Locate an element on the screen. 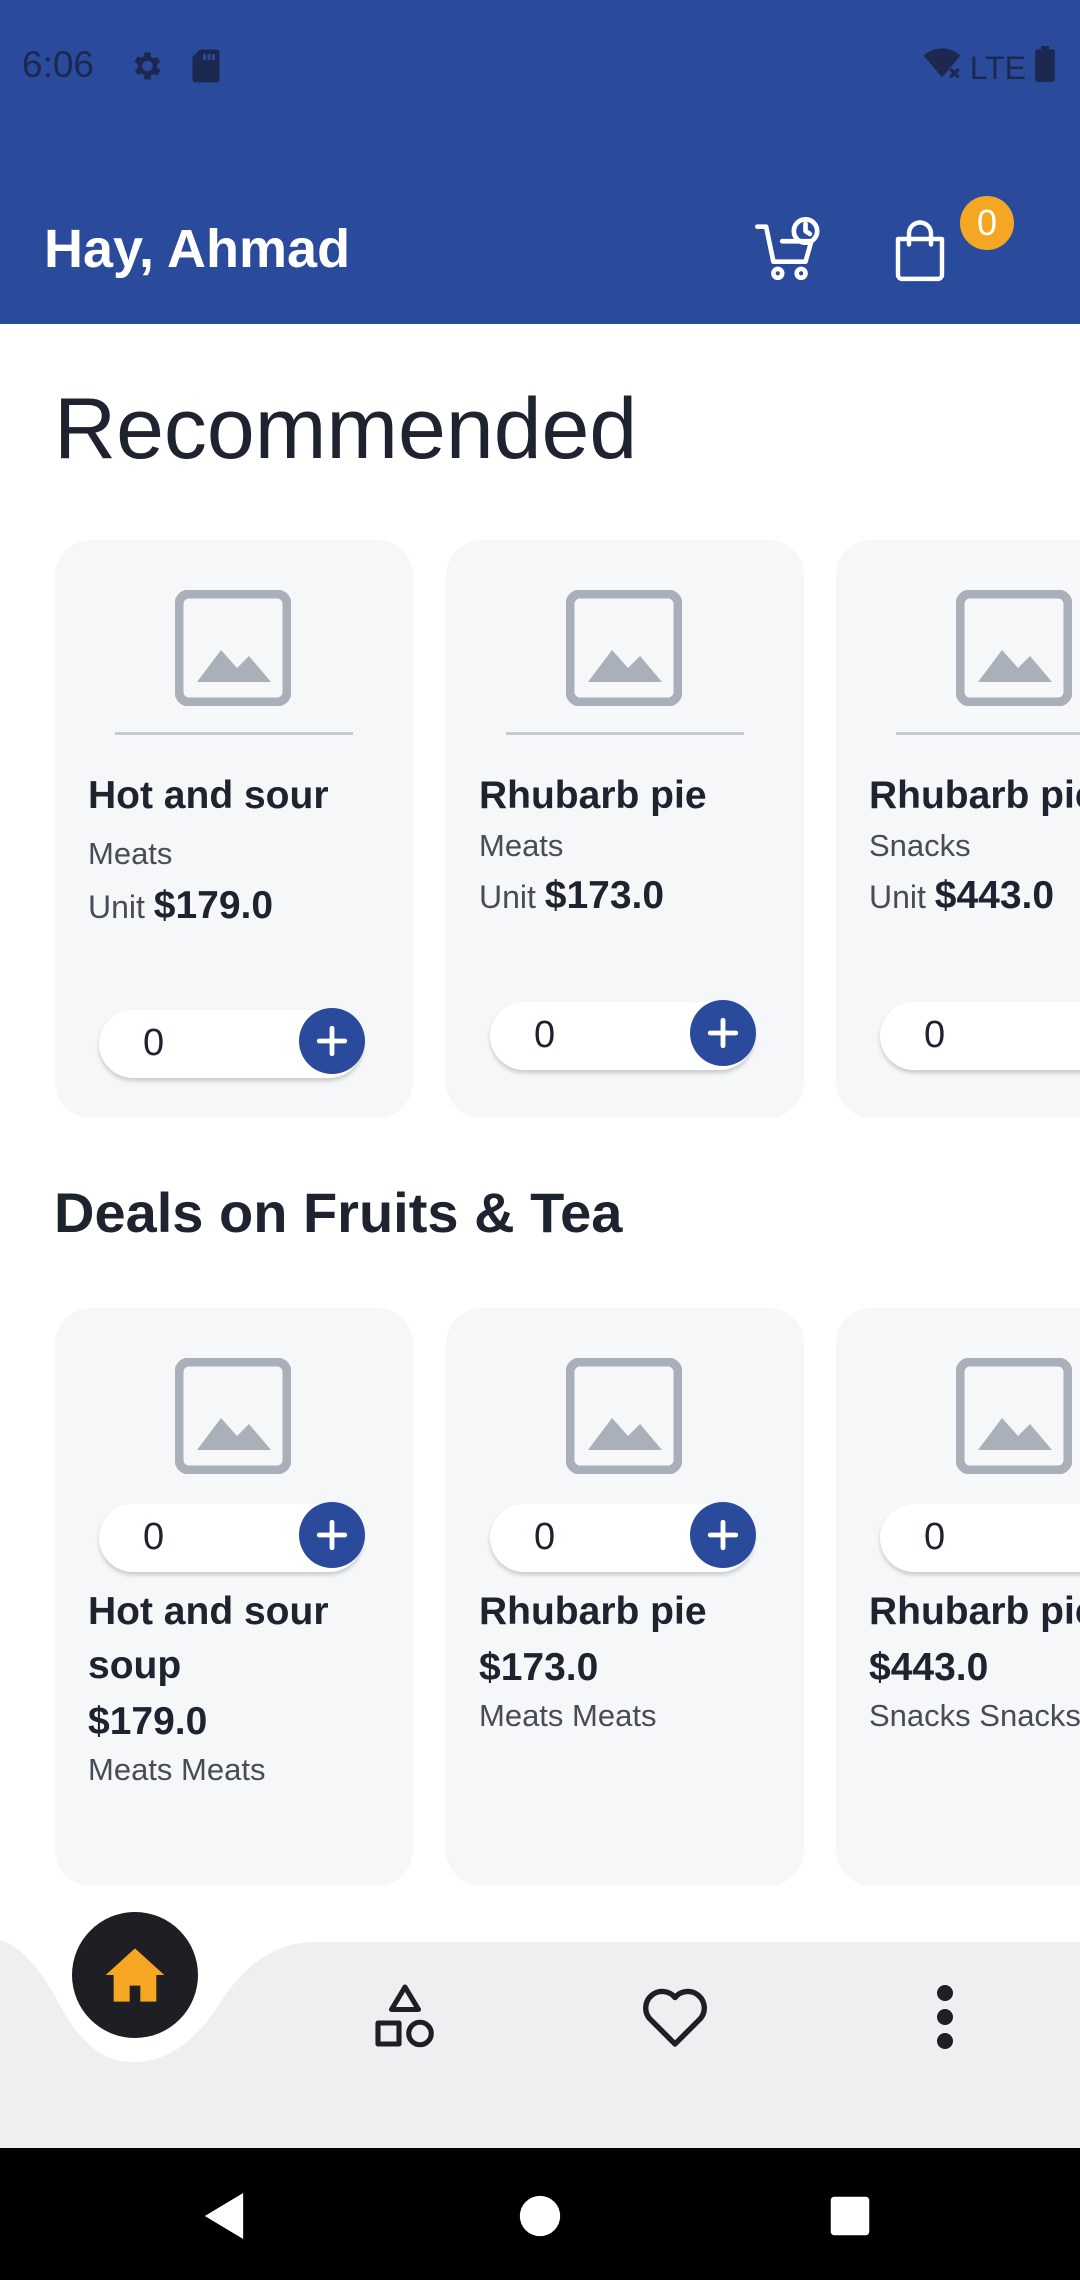 The image size is (1080, 2280). deals-title: Deals on Fruits & Tea is located at coordinates (338, 1212).